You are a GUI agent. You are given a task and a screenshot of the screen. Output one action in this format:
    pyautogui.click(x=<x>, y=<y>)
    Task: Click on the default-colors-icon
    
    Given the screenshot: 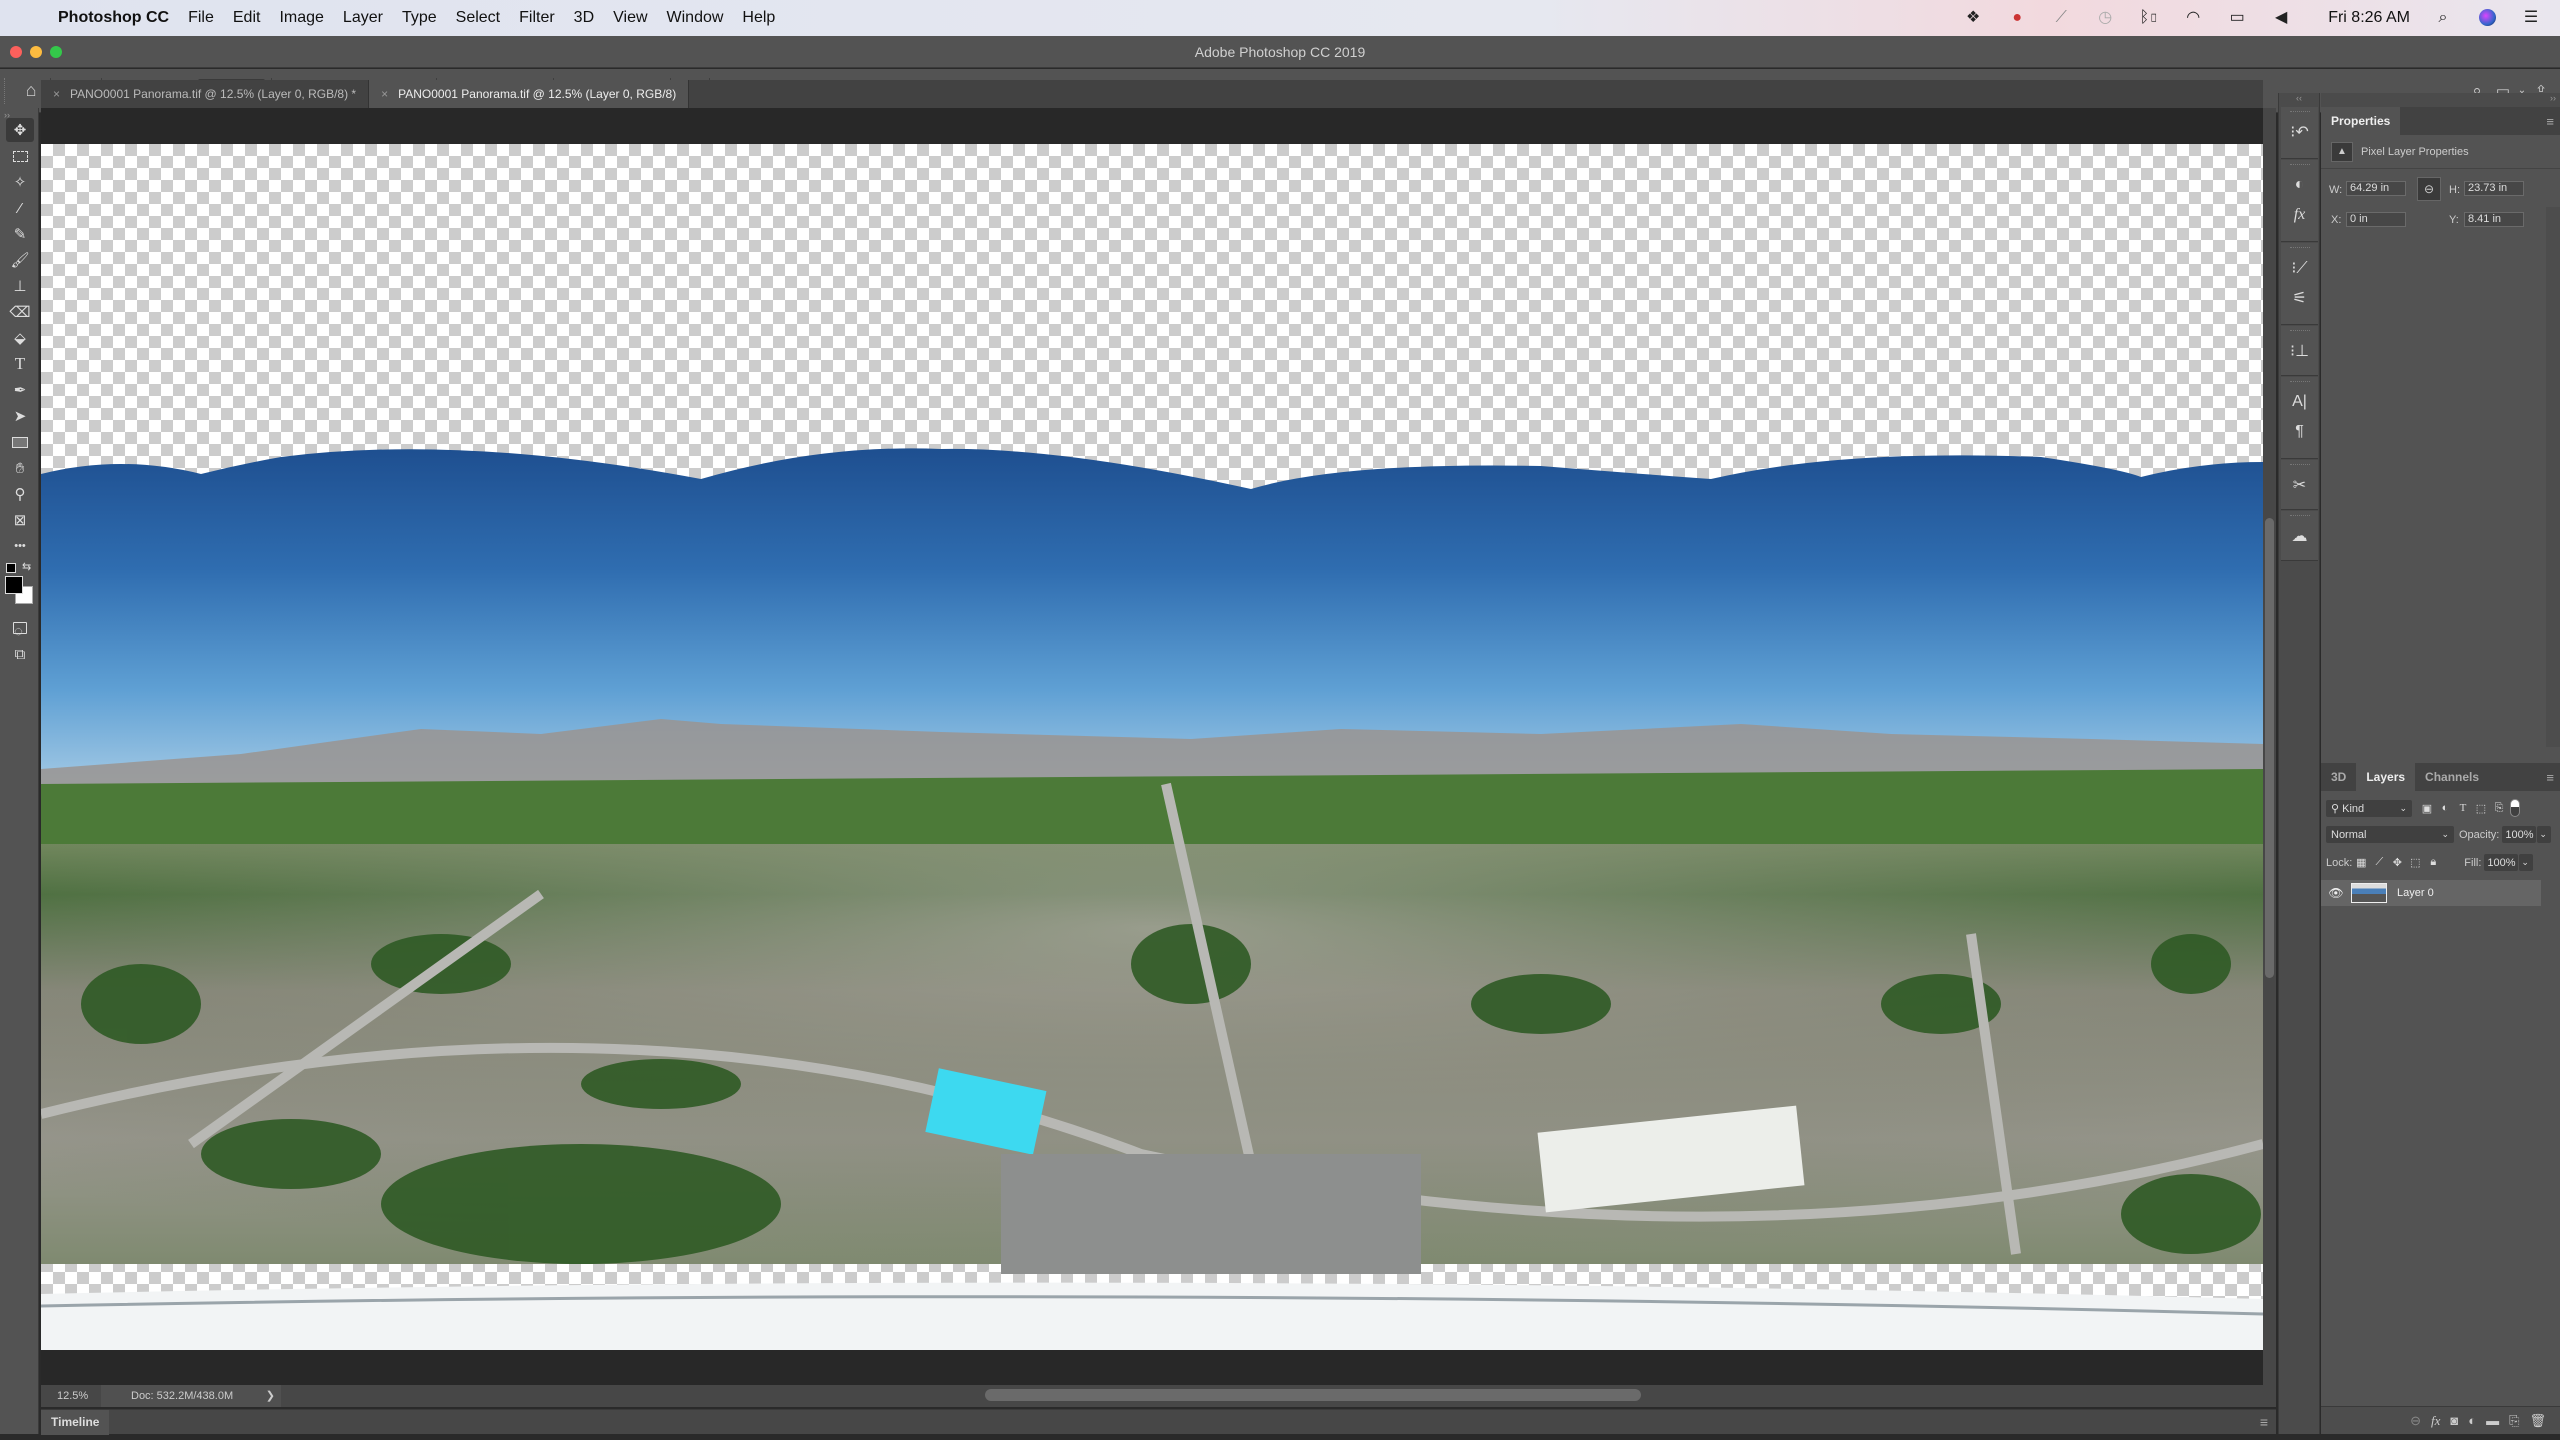 What is the action you would take?
    pyautogui.click(x=11, y=568)
    